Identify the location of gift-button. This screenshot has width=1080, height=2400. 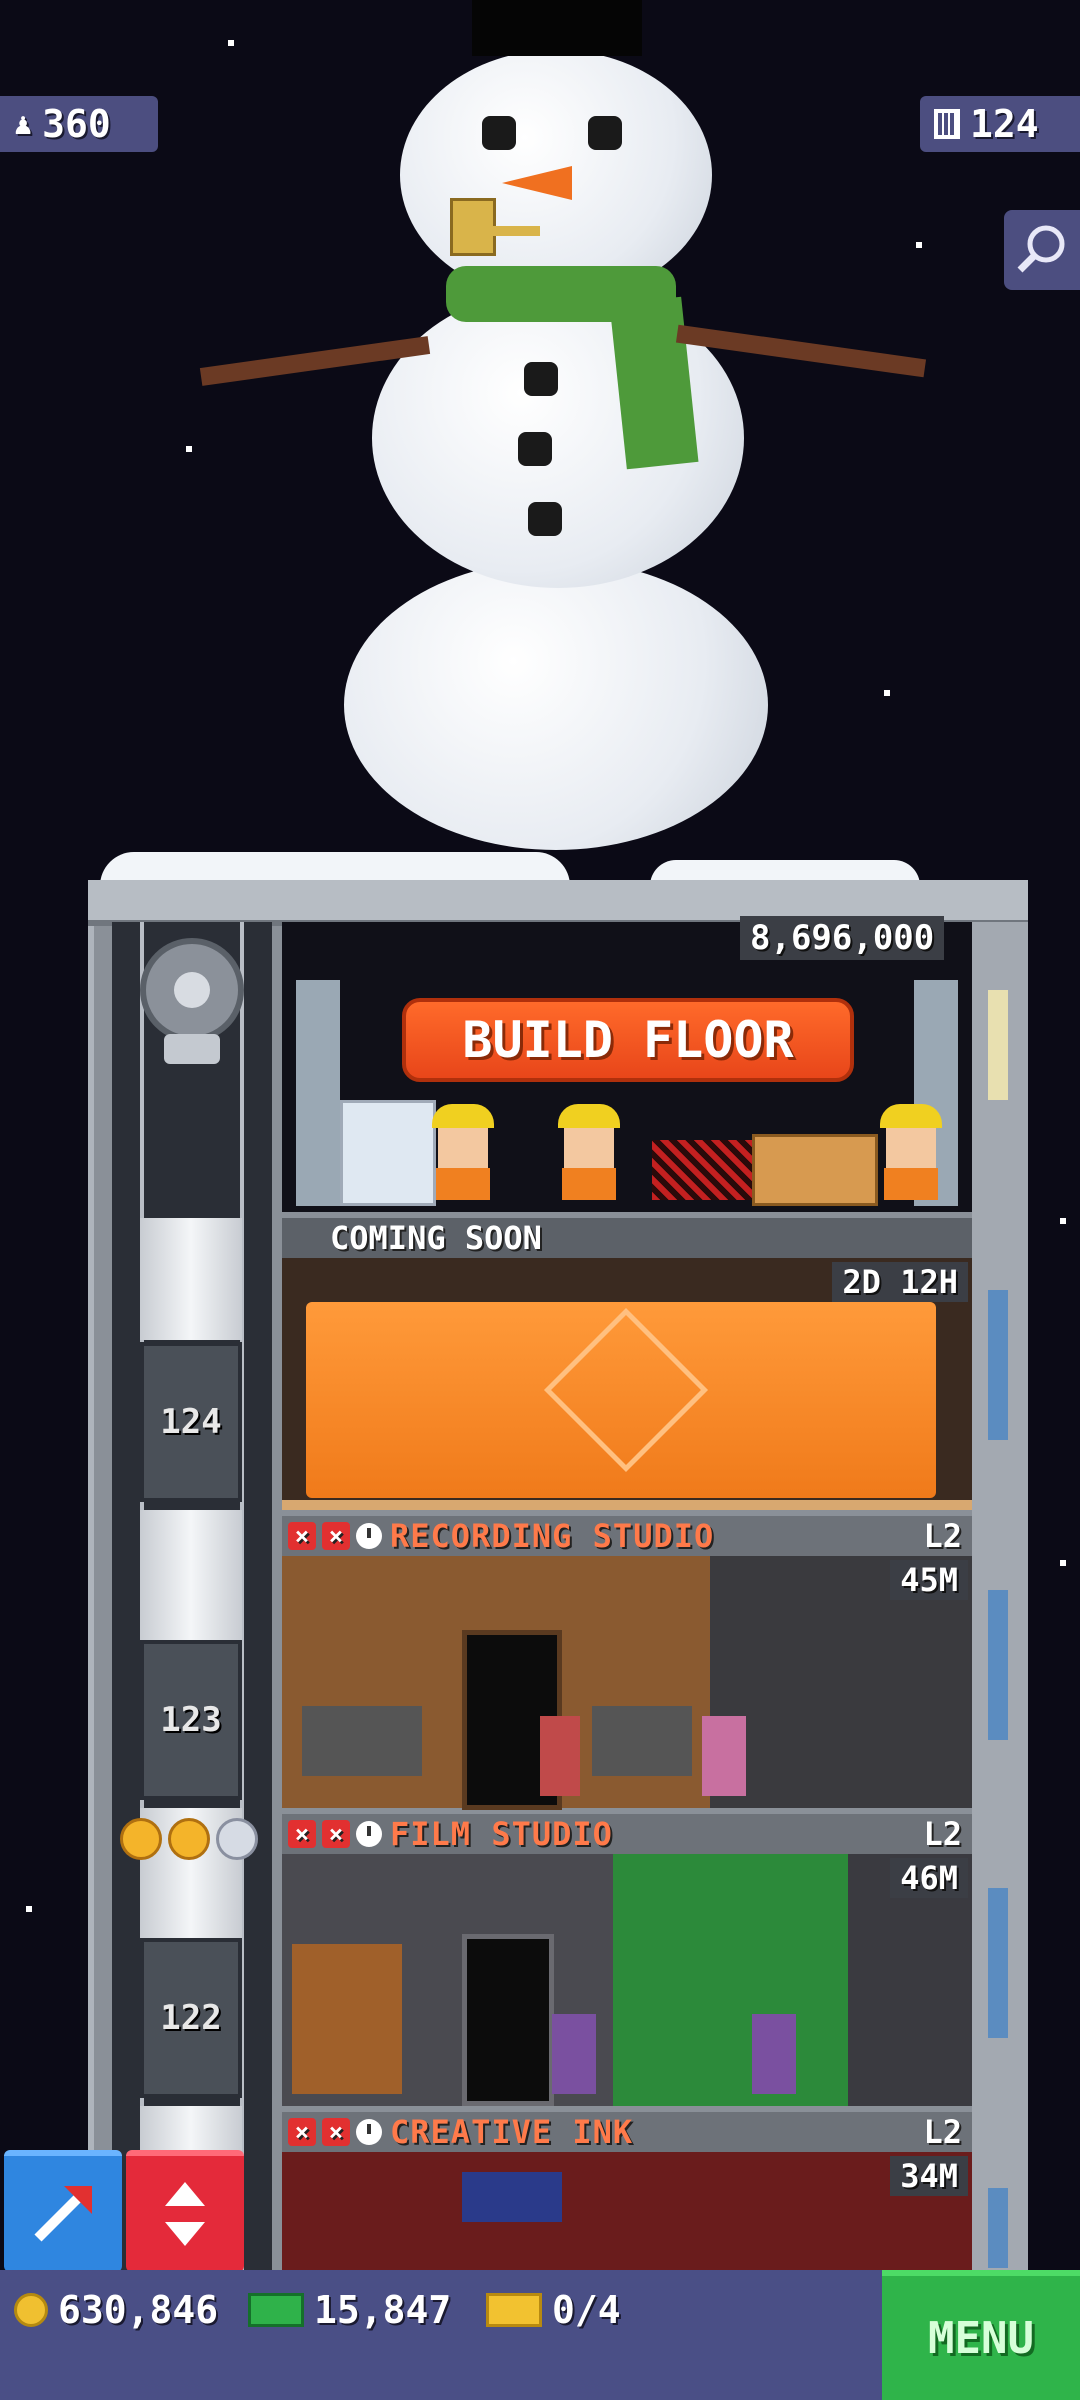
(63, 2211).